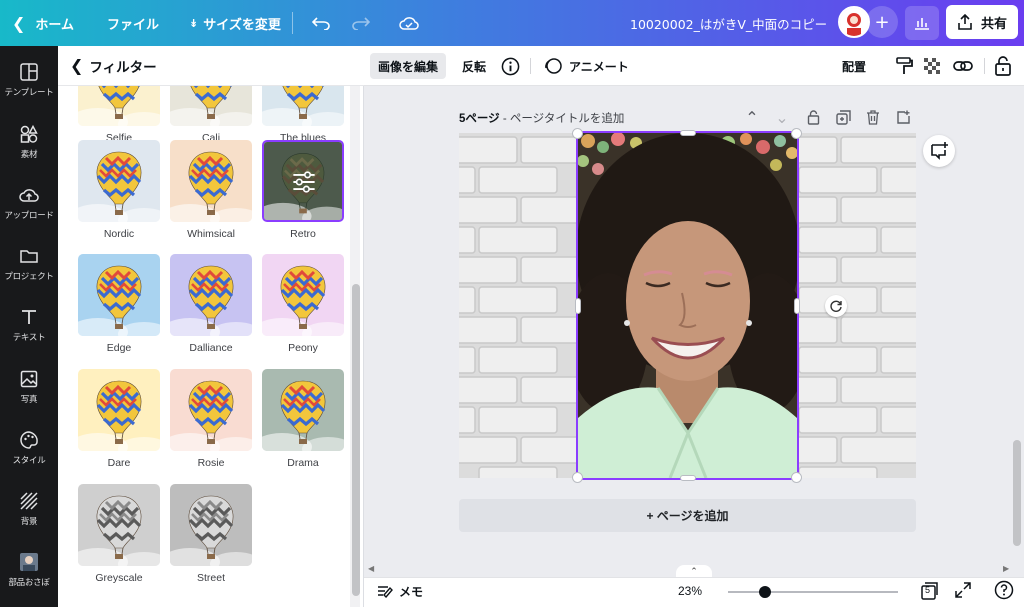 The height and width of the screenshot is (607, 1024). Describe the element at coordinates (119, 410) in the screenshot. I see `filter-tile-dare` at that location.